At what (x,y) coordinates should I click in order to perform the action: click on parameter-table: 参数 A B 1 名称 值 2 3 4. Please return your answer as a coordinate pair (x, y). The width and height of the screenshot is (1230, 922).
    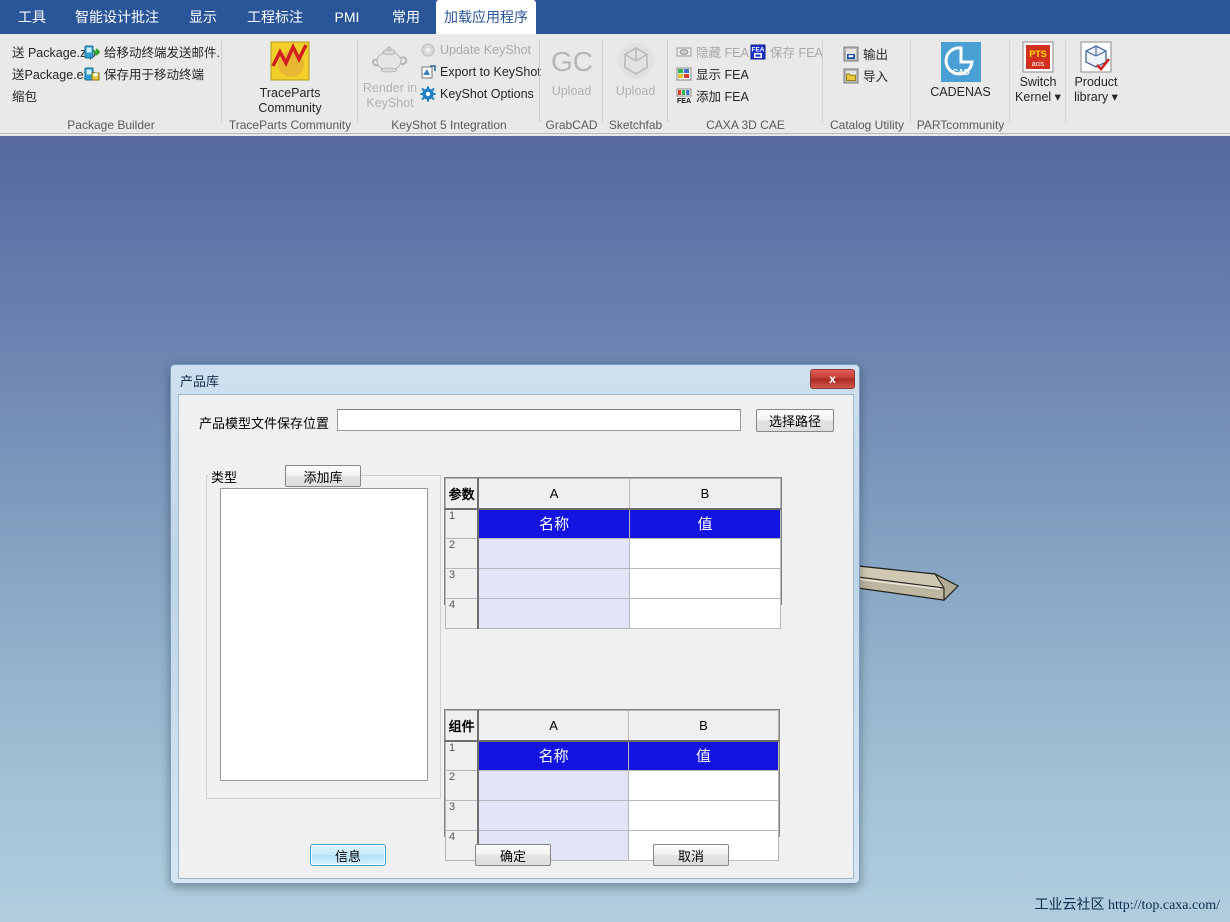
    Looking at the image, I should click on (613, 553).